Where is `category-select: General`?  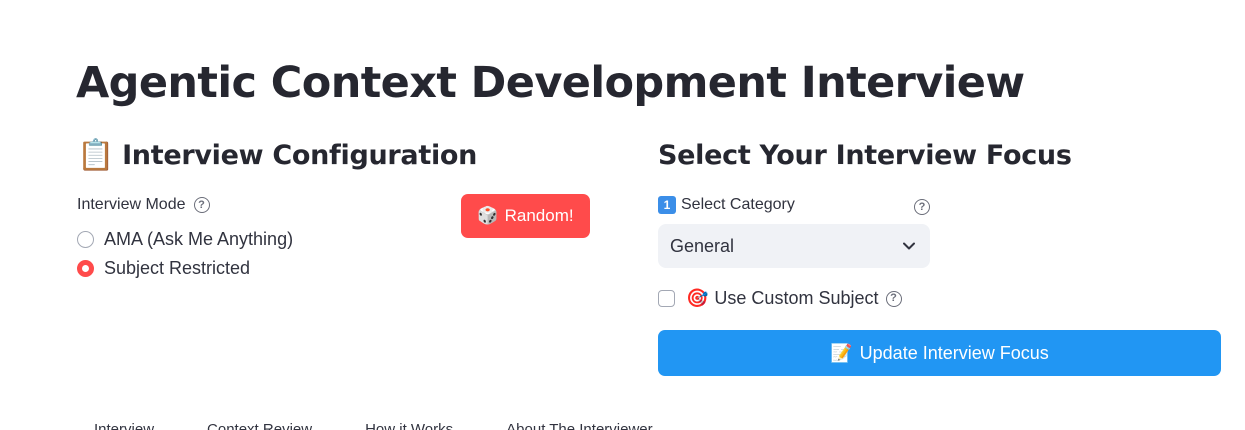 category-select: General is located at coordinates (794, 246).